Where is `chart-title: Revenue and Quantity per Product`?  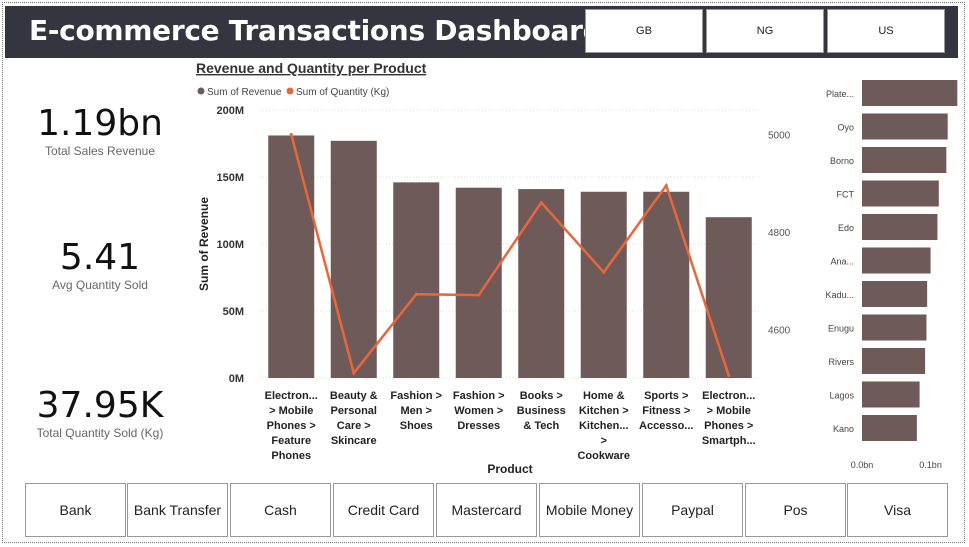 chart-title: Revenue and Quantity per Product is located at coordinates (311, 68).